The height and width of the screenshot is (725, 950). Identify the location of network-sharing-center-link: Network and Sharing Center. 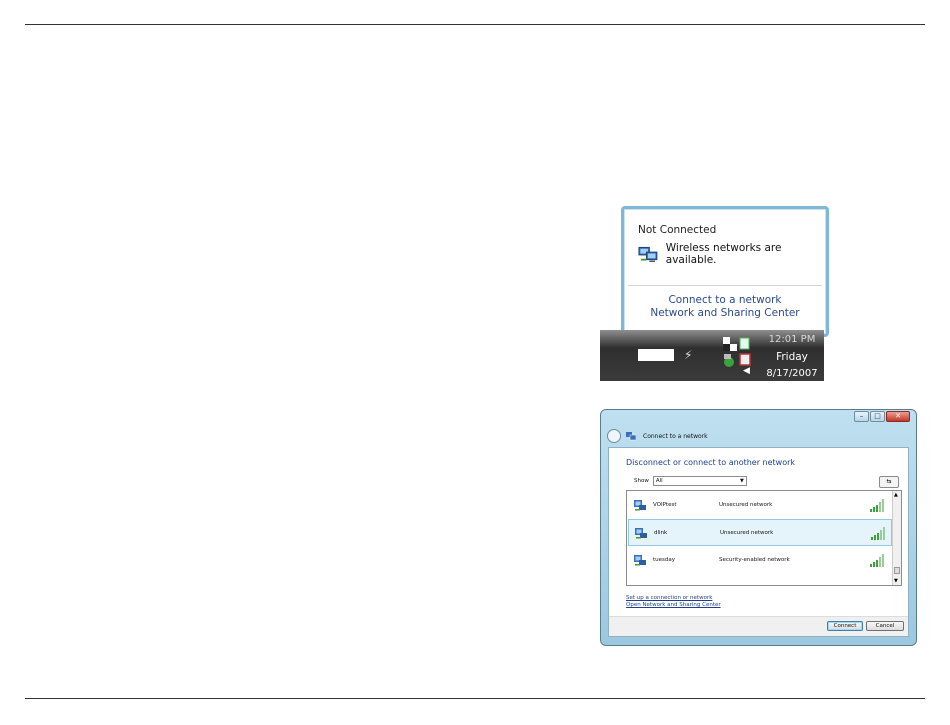
(725, 313).